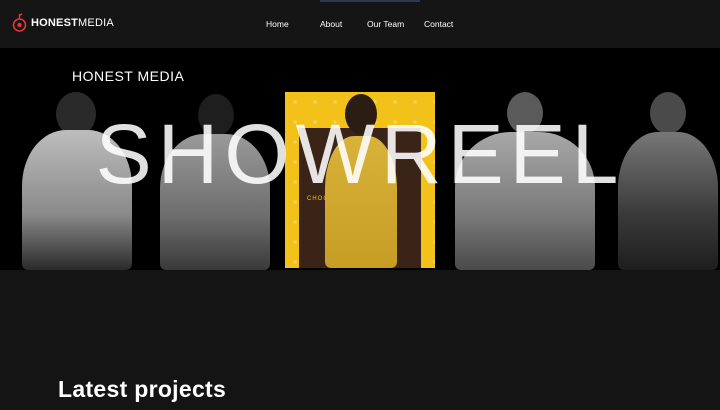 This screenshot has height=410, width=720. I want to click on hero-kicker: HONEST MEDIA, so click(128, 76).